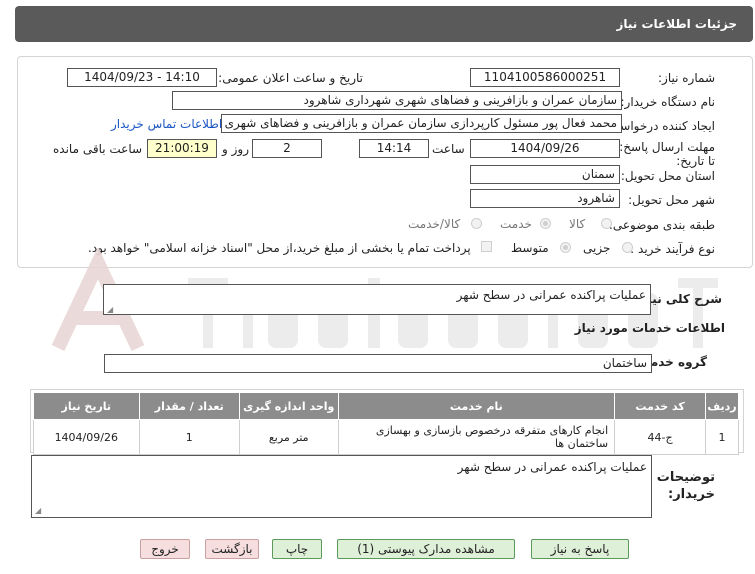  Describe the element at coordinates (667, 154) in the screenshot. I see `deadline-label: مهلت ارسال پاسخ: تا تاریخ:` at that location.